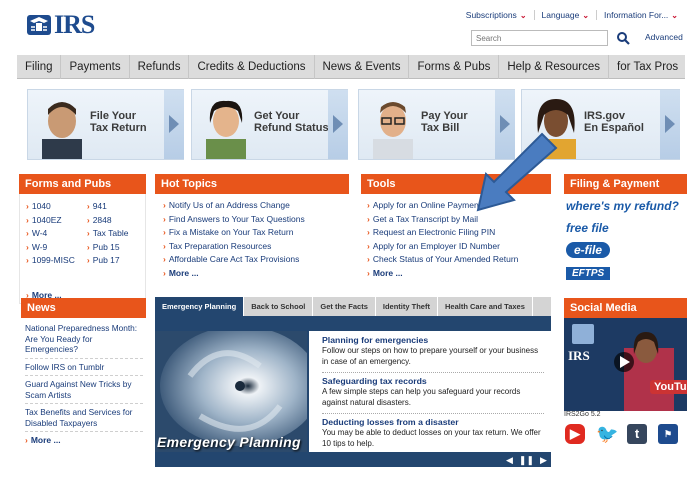 This screenshot has width=693, height=487. Describe the element at coordinates (252, 66) in the screenshot. I see `nav-credits-deductions: Credits & Deductions` at that location.